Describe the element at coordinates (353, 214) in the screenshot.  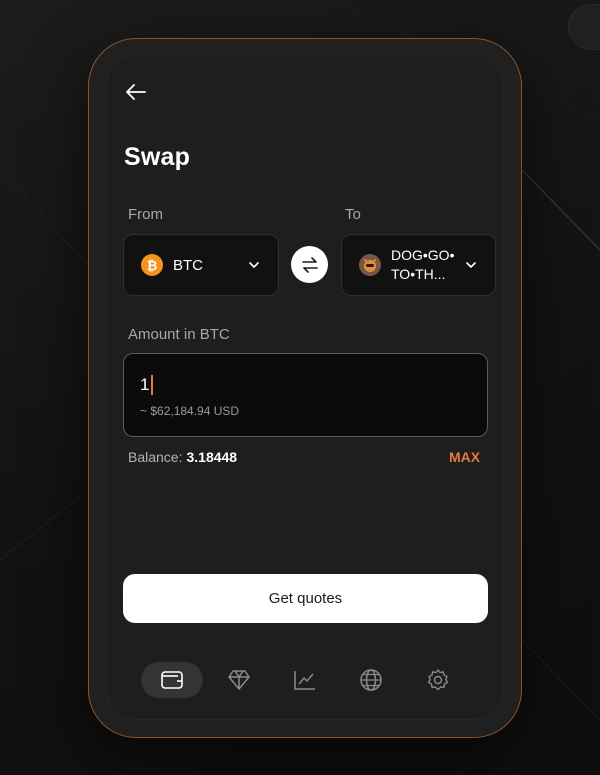
I see `to-label: To` at that location.